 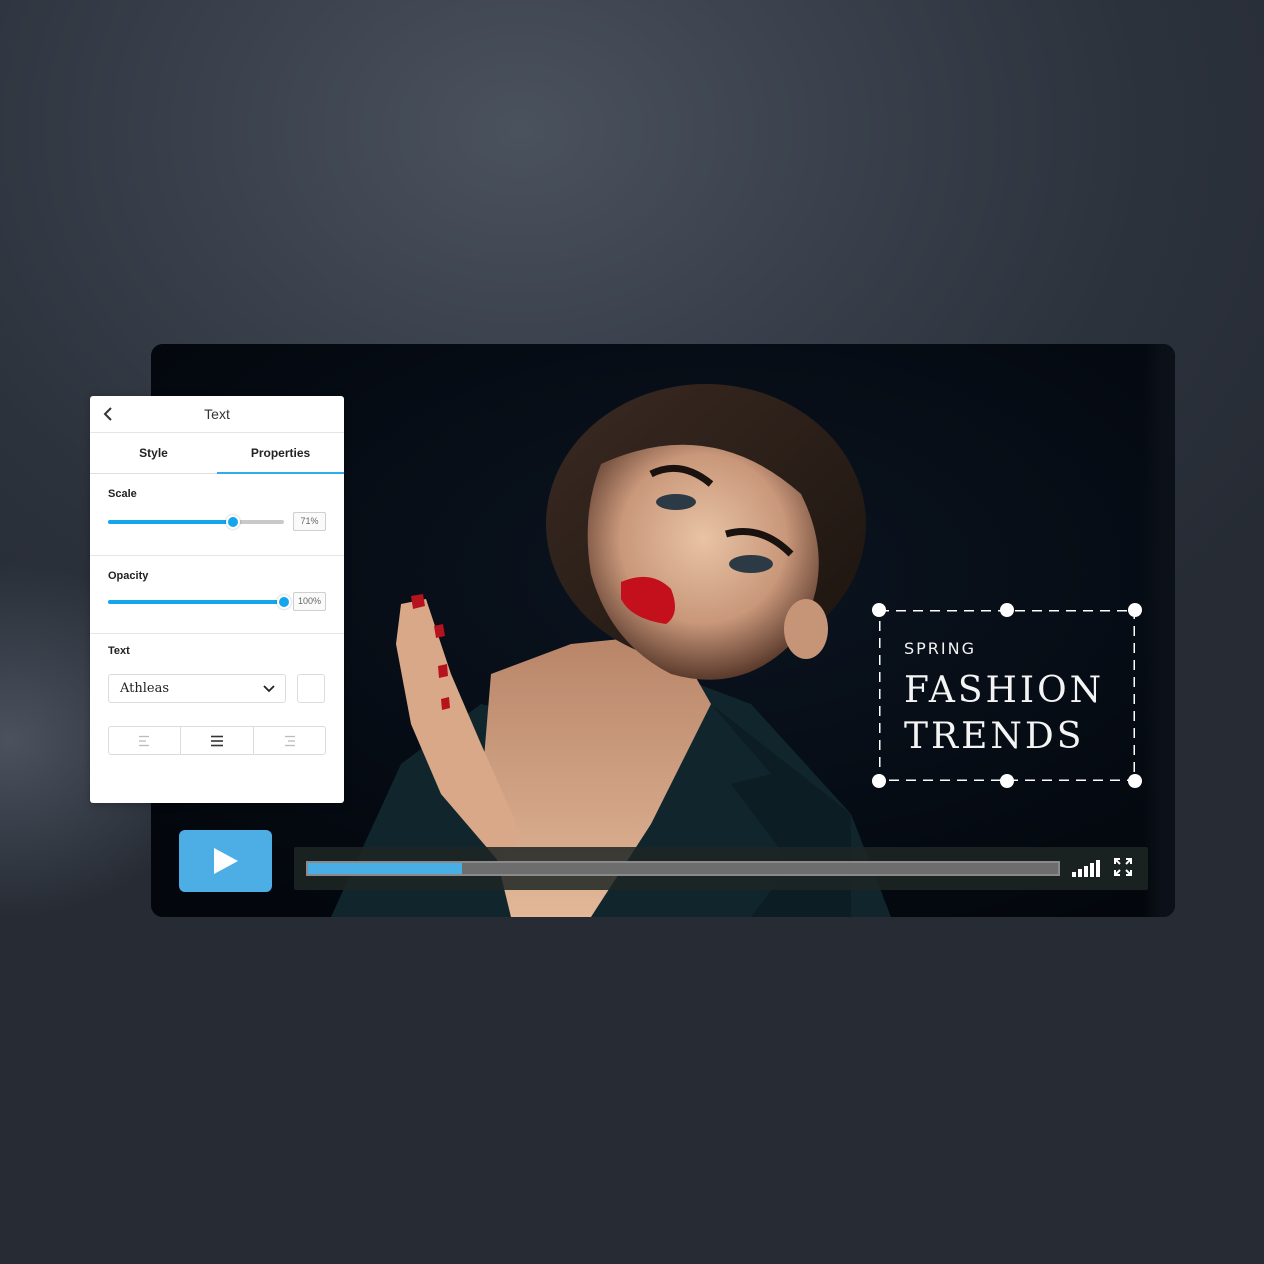 I want to click on overlay-subtitle: SPRING, so click(x=940, y=648).